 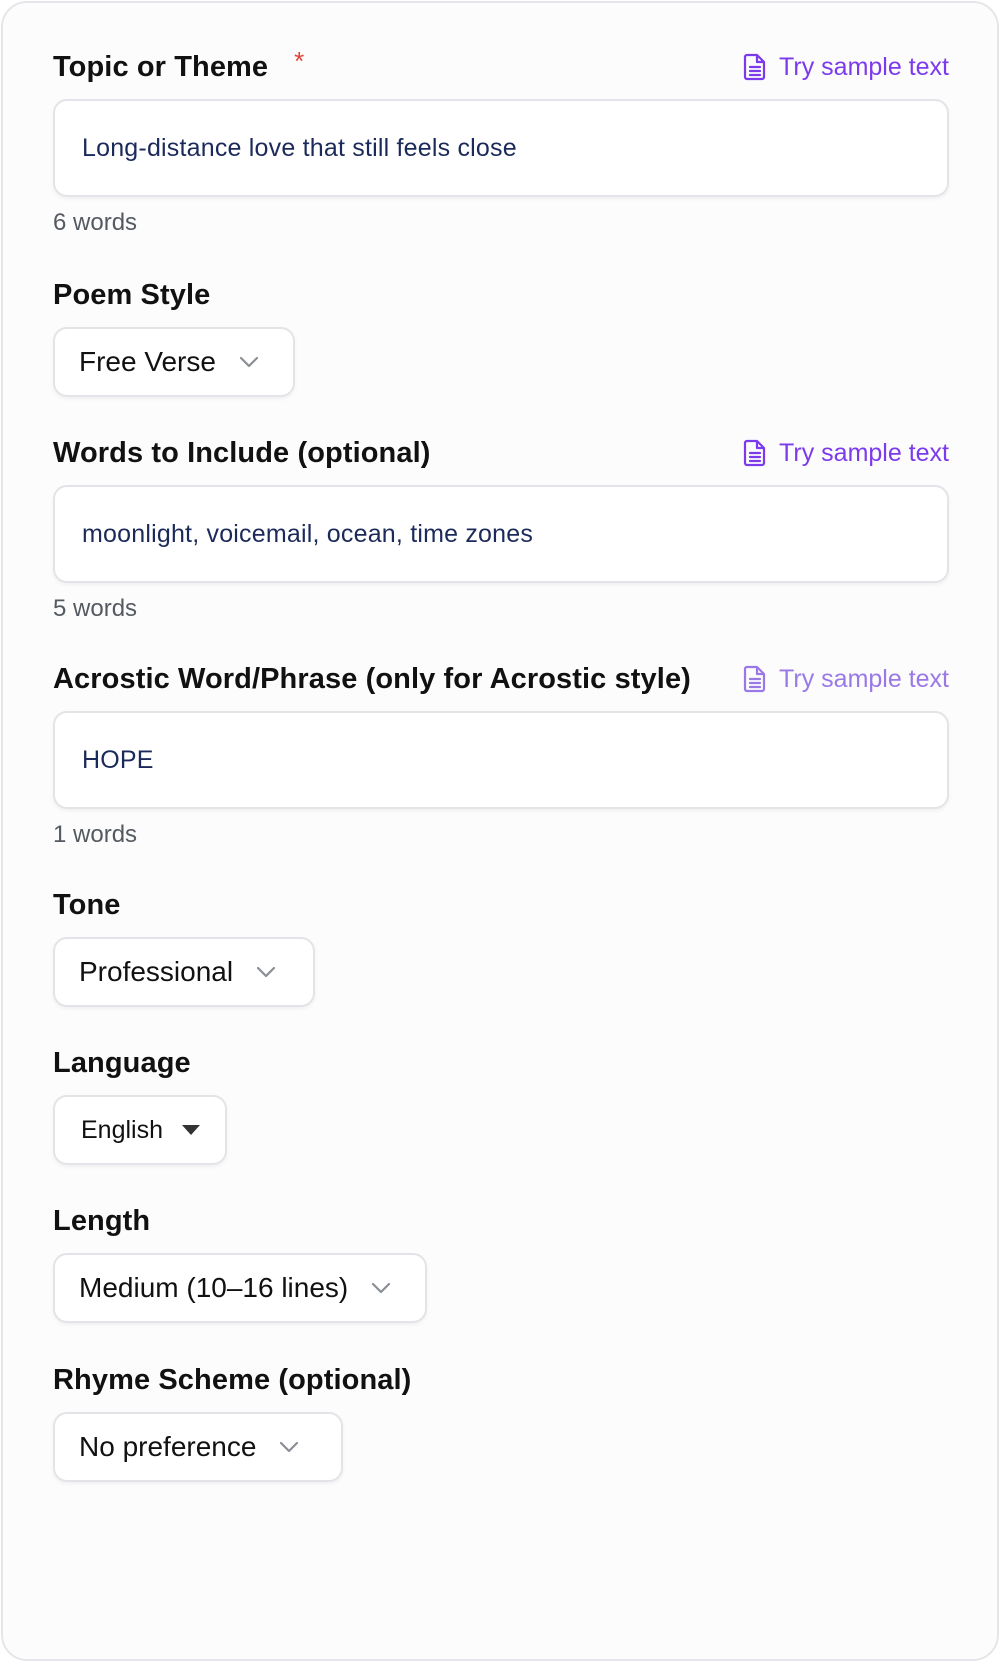 What do you see at coordinates (864, 678) in the screenshot?
I see `acrostic-try-sample-label: Try sample text` at bounding box center [864, 678].